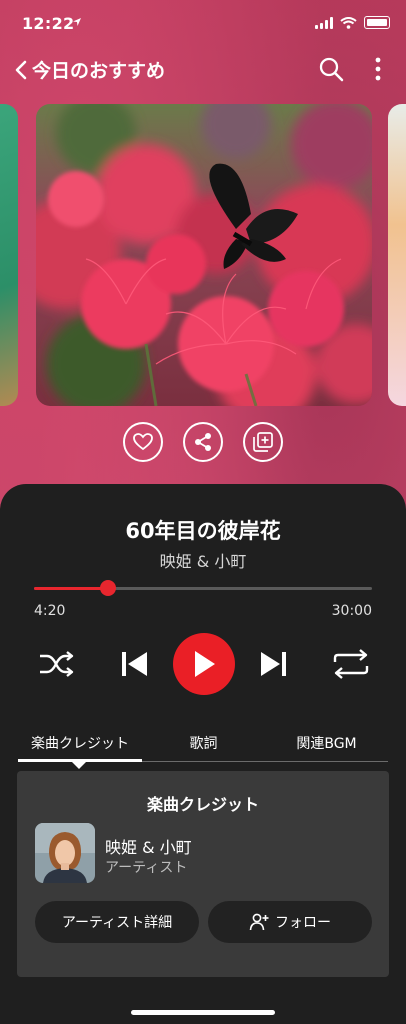  I want to click on location-arrow-icon, so click(77, 22).